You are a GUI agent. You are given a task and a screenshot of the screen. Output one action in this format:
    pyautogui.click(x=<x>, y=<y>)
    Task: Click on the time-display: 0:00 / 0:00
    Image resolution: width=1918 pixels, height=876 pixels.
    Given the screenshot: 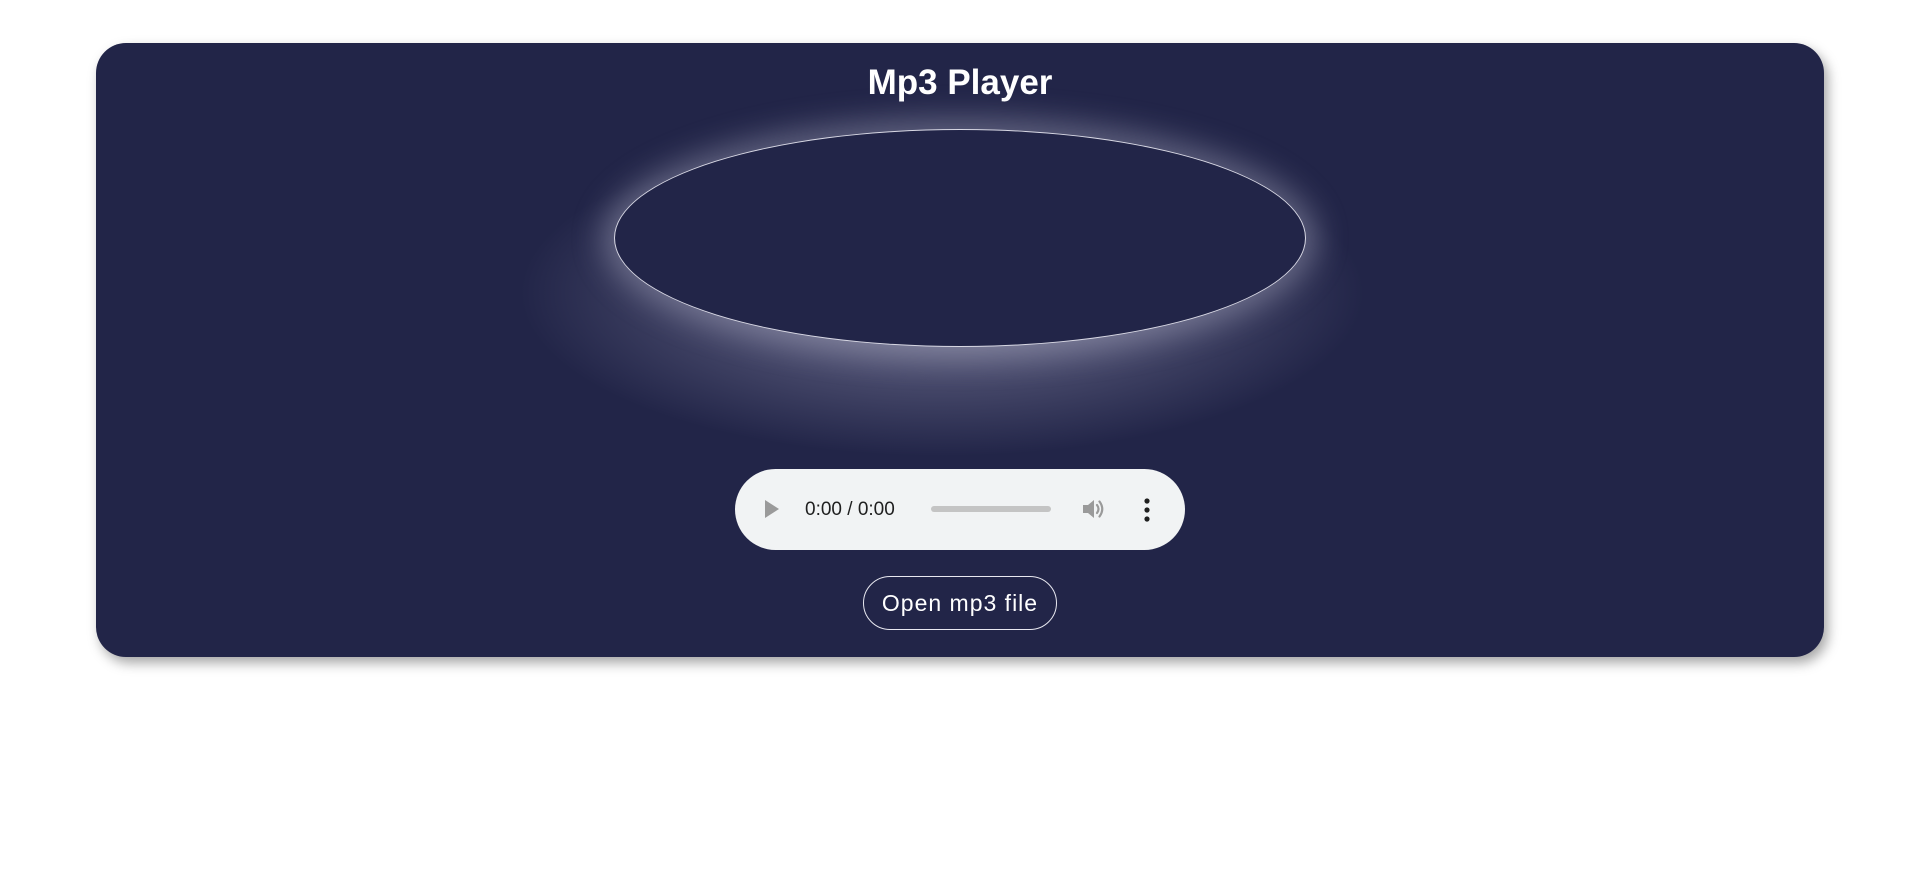 What is the action you would take?
    pyautogui.click(x=850, y=509)
    